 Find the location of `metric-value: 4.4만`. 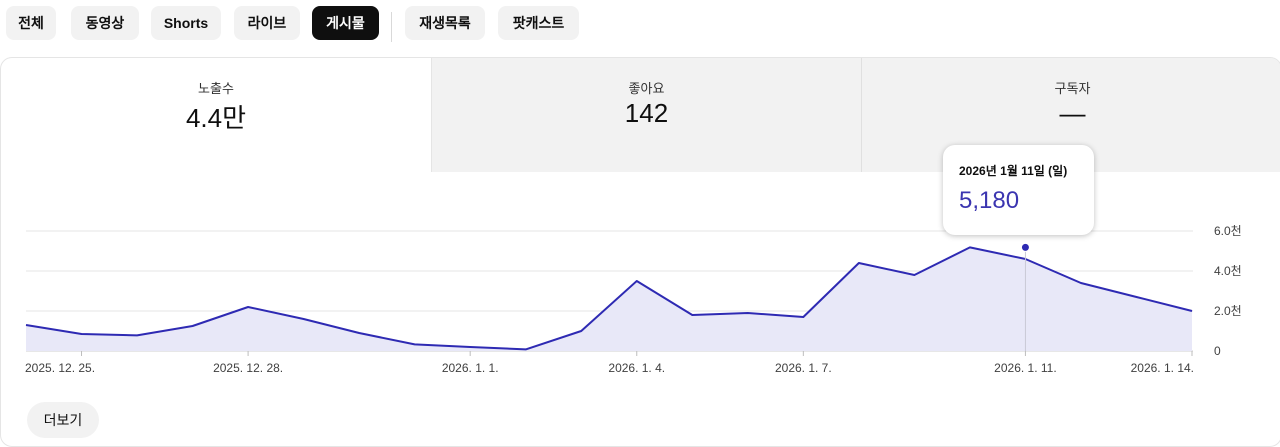

metric-value: 4.4만 is located at coordinates (216, 118).